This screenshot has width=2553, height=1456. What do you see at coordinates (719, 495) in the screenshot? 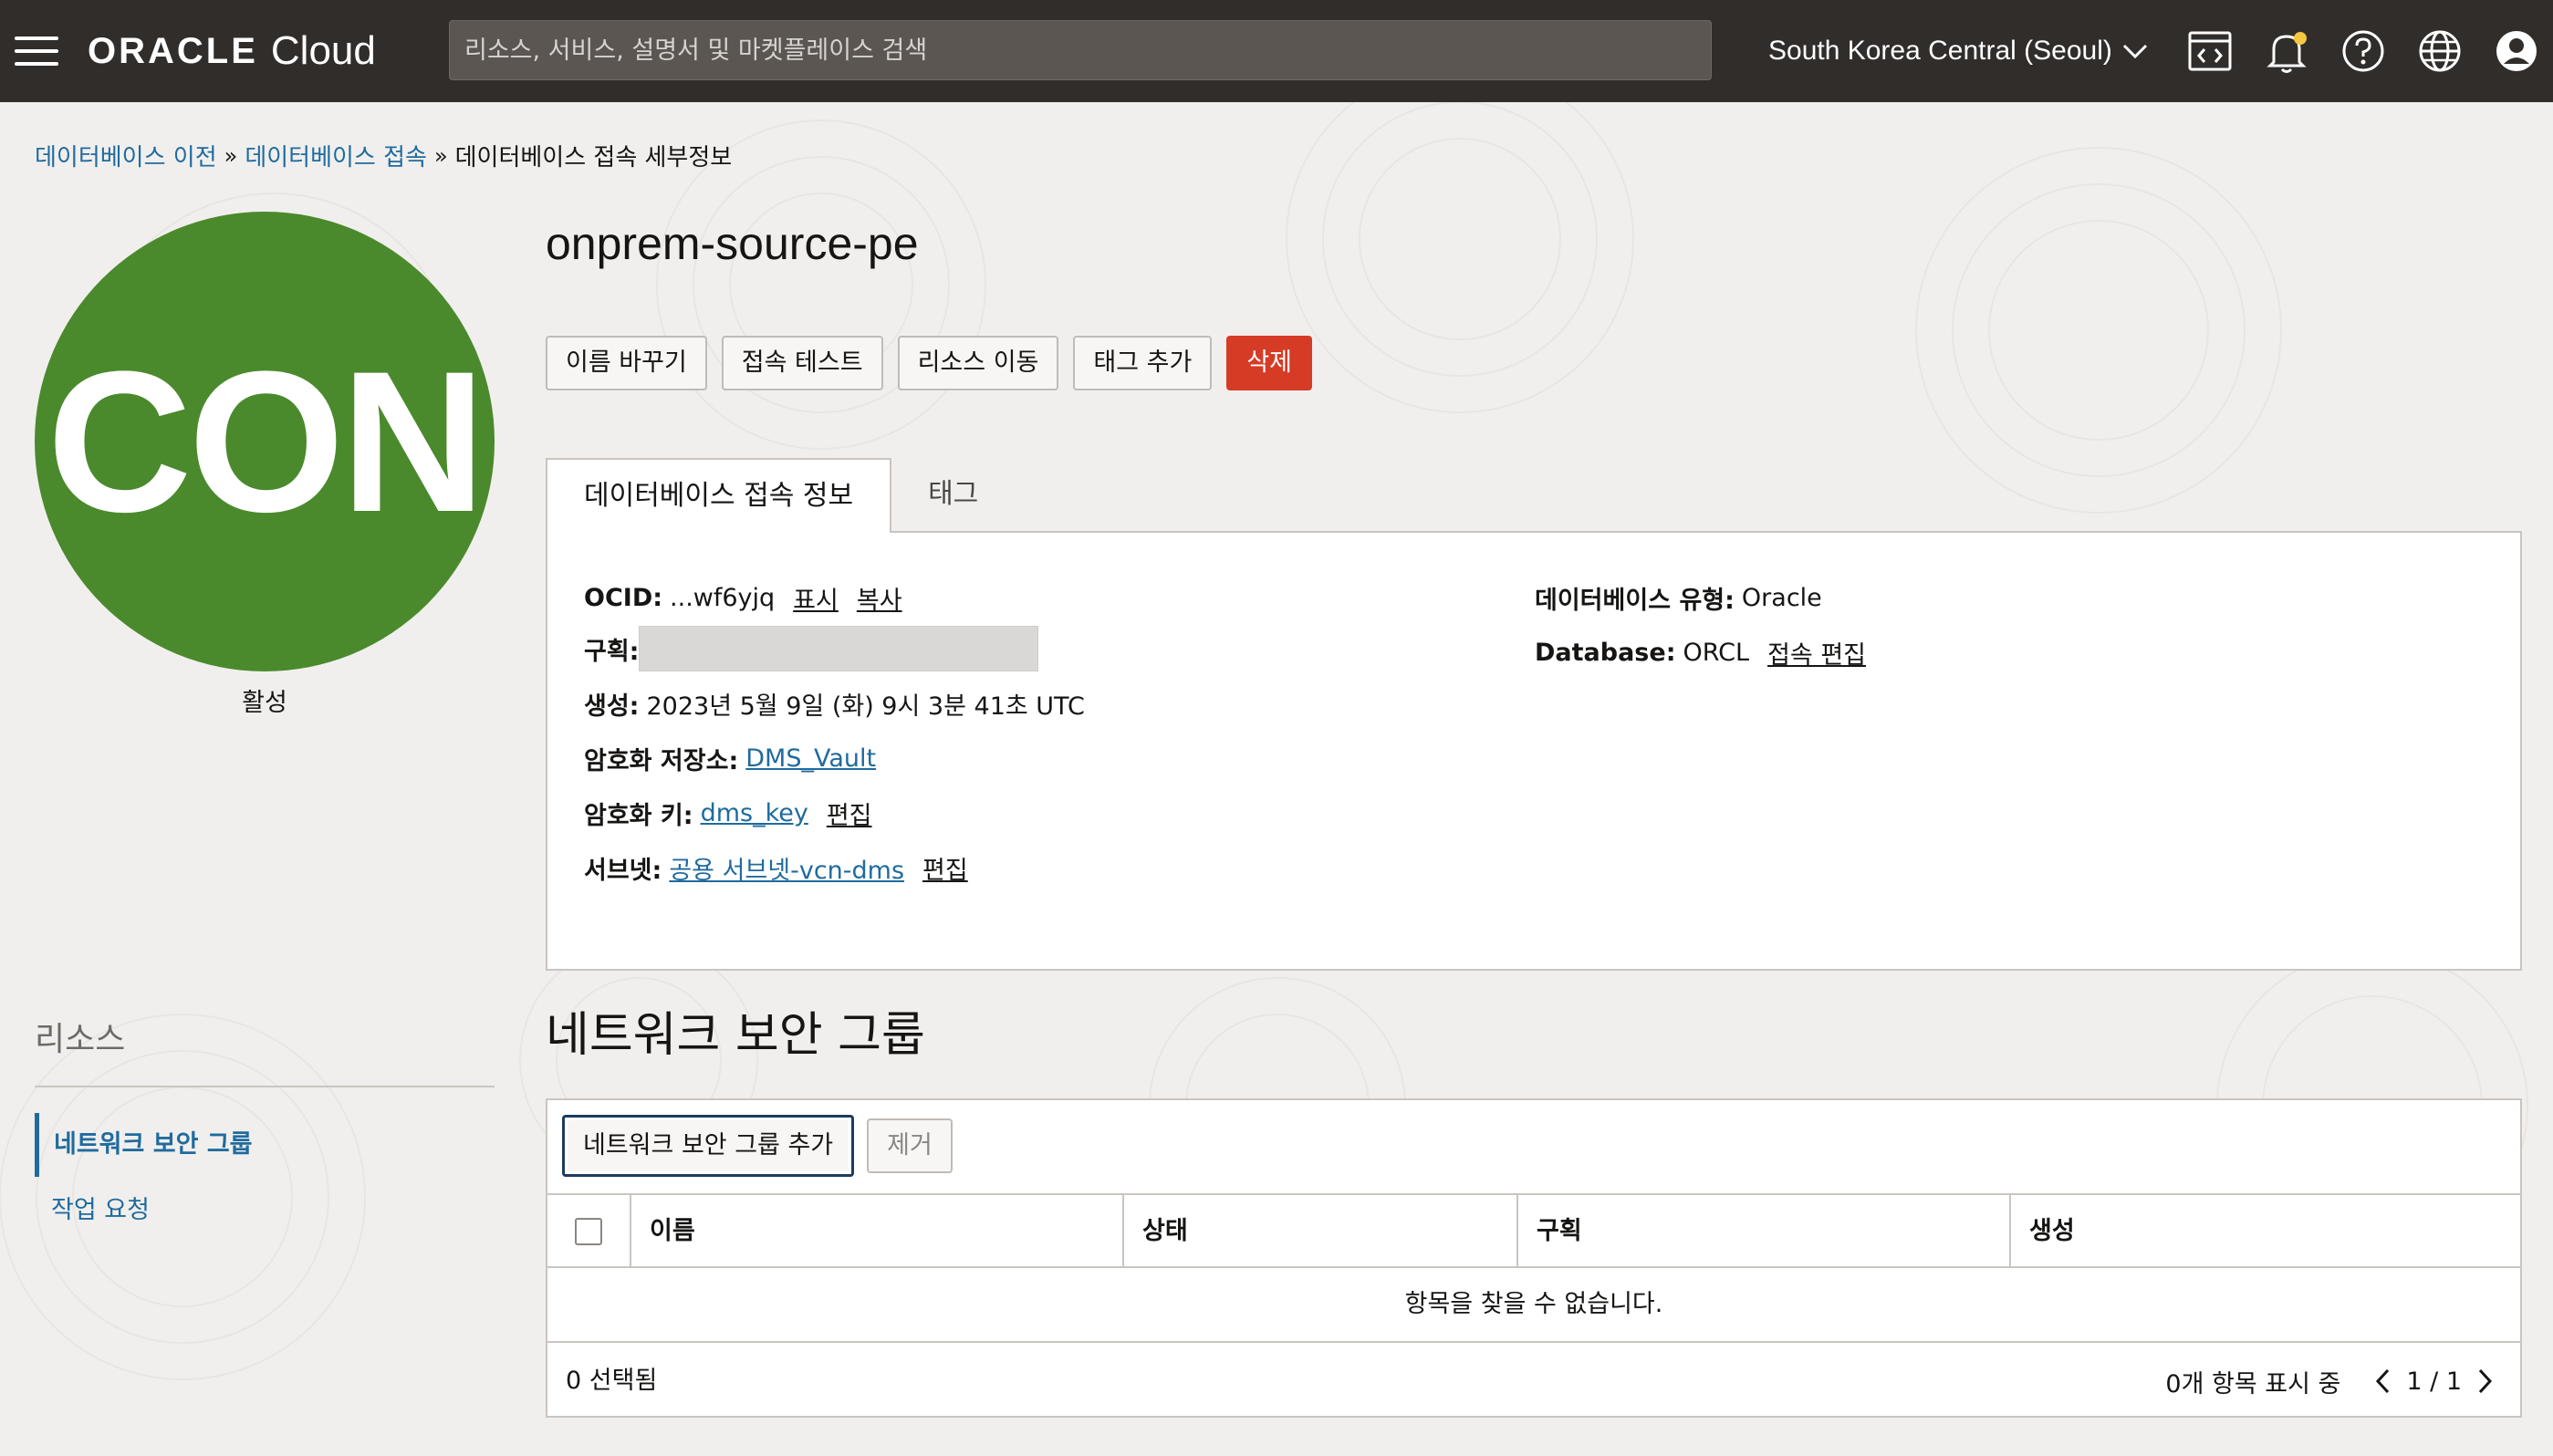
I see `tab-connection-info: 데이터베이스 접속 정보` at bounding box center [719, 495].